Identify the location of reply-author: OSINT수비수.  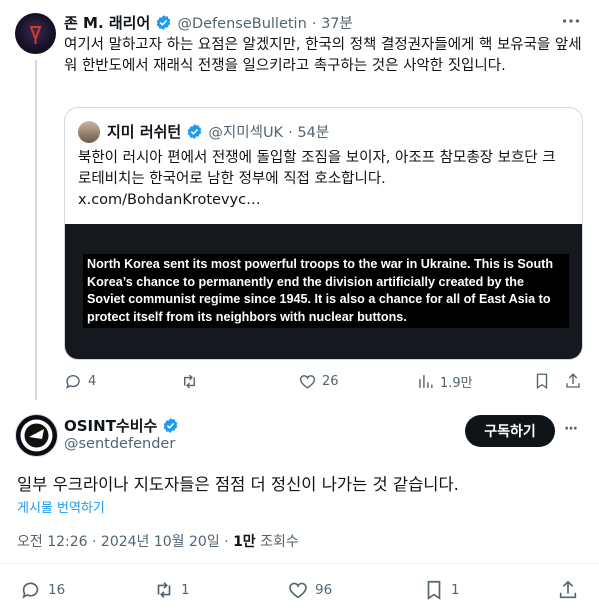
(121, 425).